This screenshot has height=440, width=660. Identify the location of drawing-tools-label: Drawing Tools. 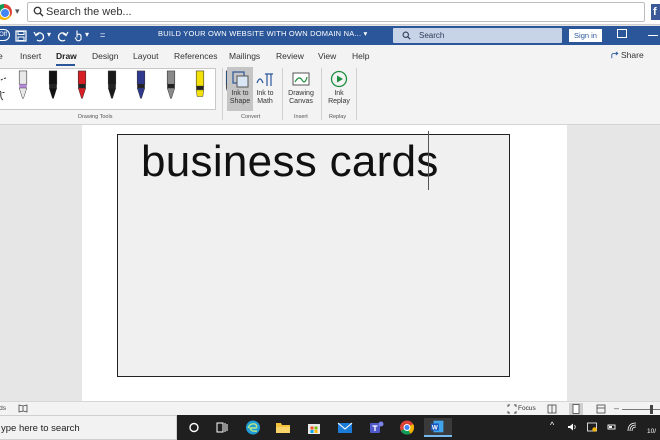
(95, 117).